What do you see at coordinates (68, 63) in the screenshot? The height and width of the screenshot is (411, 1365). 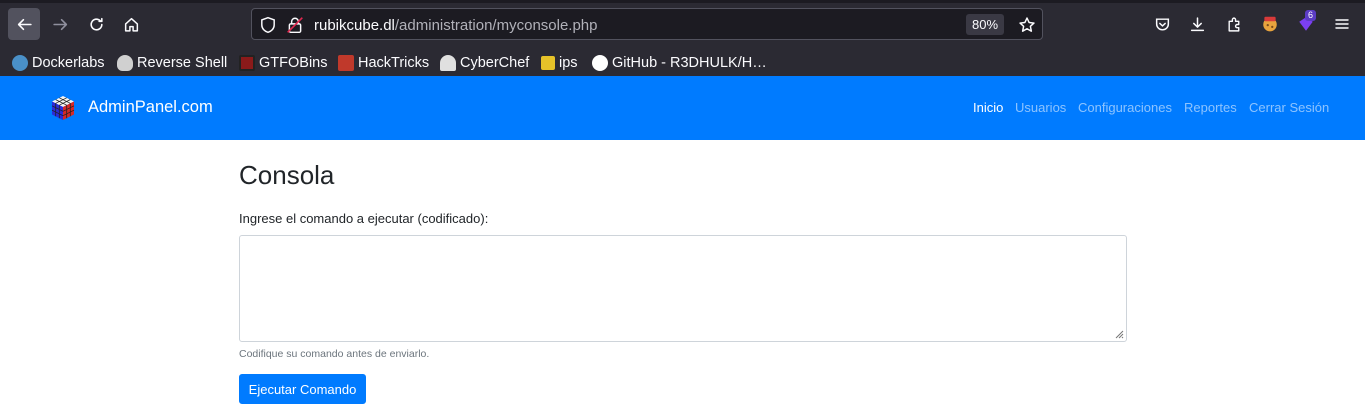 I see `bookmark-label: Dockerlabs` at bounding box center [68, 63].